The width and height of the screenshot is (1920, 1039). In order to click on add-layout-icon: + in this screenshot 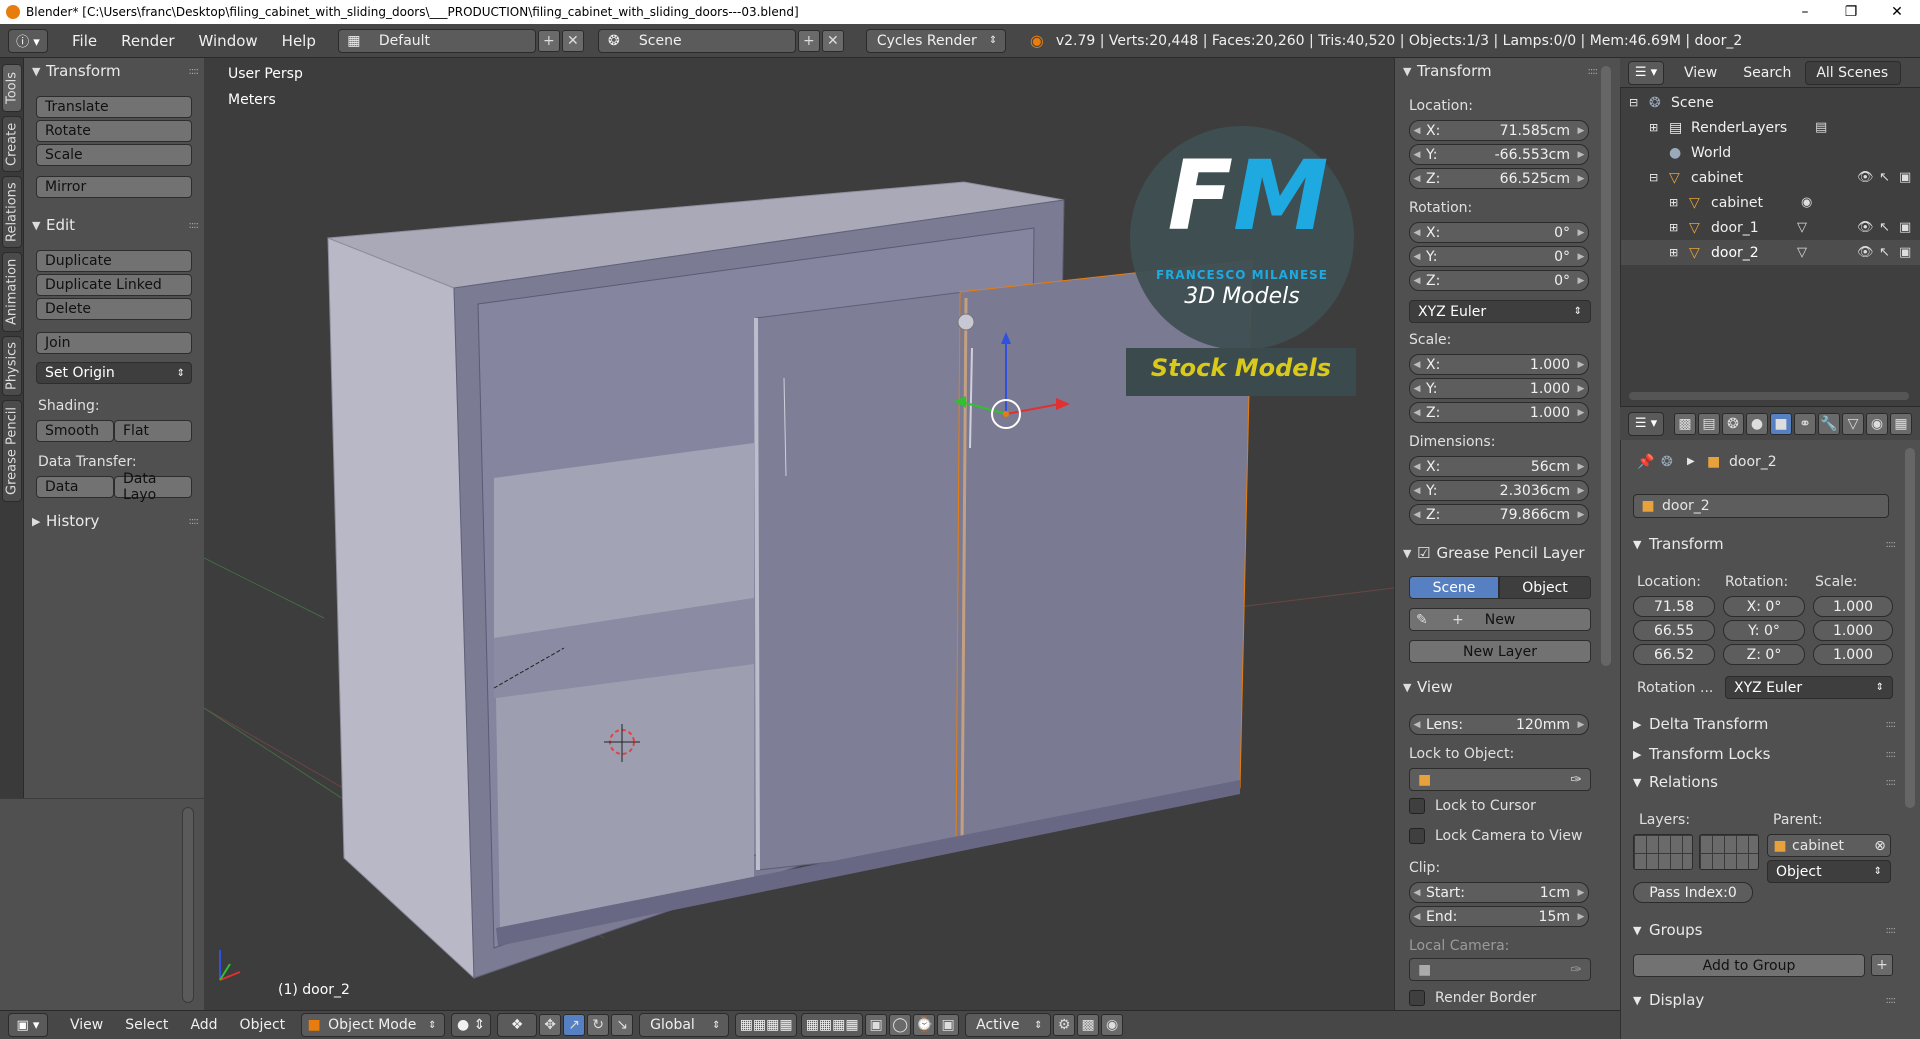, I will do `click(548, 40)`.